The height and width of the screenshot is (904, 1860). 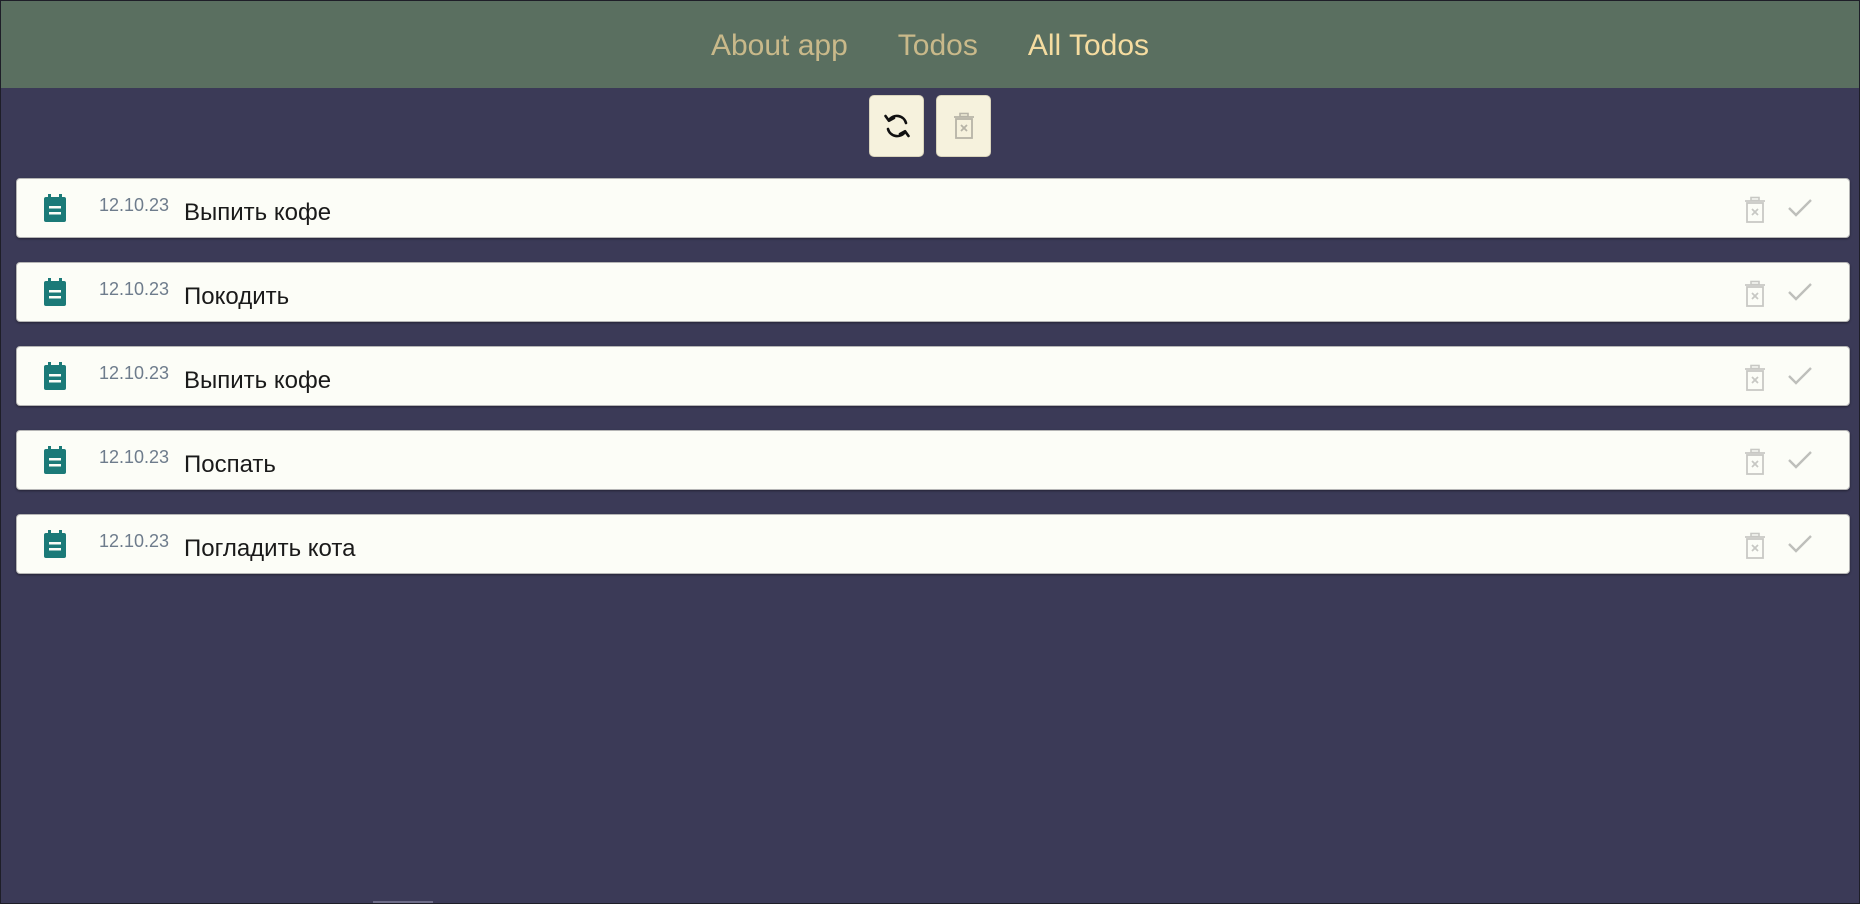 What do you see at coordinates (933, 460) in the screenshot?
I see `todo-item: 12.10.23 Поспать` at bounding box center [933, 460].